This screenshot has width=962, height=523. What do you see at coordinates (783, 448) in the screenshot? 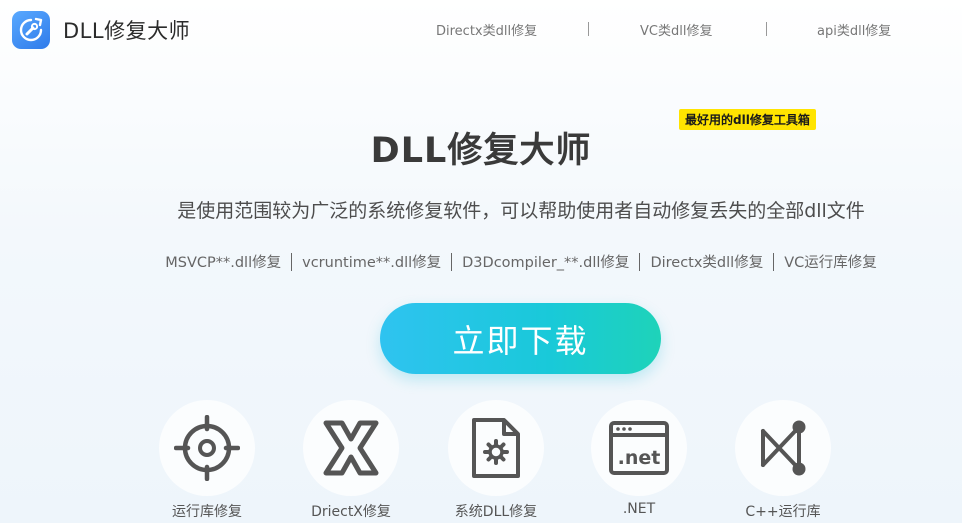
I see `visual-studio-icon` at bounding box center [783, 448].